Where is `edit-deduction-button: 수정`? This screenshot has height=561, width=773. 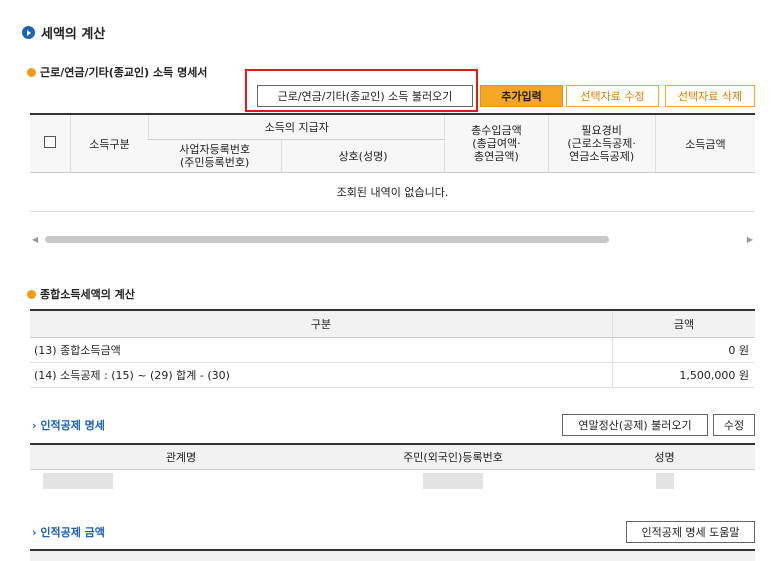 edit-deduction-button: 수정 is located at coordinates (734, 425).